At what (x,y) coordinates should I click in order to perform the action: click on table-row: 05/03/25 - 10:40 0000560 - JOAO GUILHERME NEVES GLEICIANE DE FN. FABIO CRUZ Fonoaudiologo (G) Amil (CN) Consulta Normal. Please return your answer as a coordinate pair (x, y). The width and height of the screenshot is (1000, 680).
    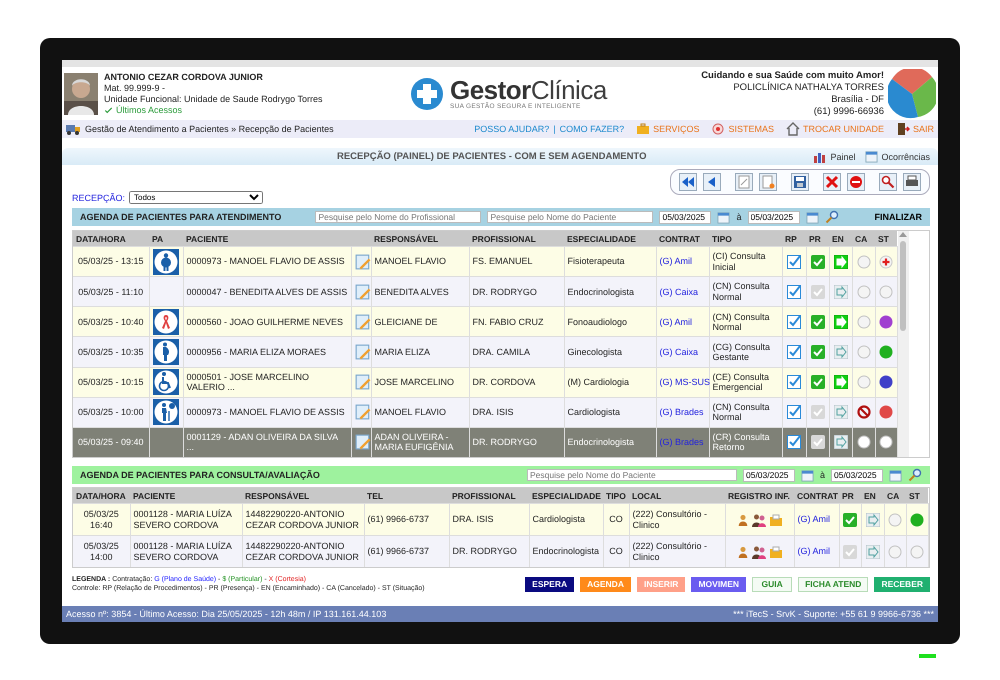
    Looking at the image, I should click on (485, 321).